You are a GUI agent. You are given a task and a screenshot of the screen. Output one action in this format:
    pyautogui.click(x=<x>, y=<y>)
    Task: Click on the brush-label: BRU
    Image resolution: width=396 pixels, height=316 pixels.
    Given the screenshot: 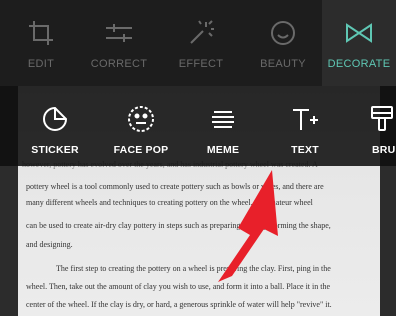 What is the action you would take?
    pyautogui.click(x=384, y=150)
    